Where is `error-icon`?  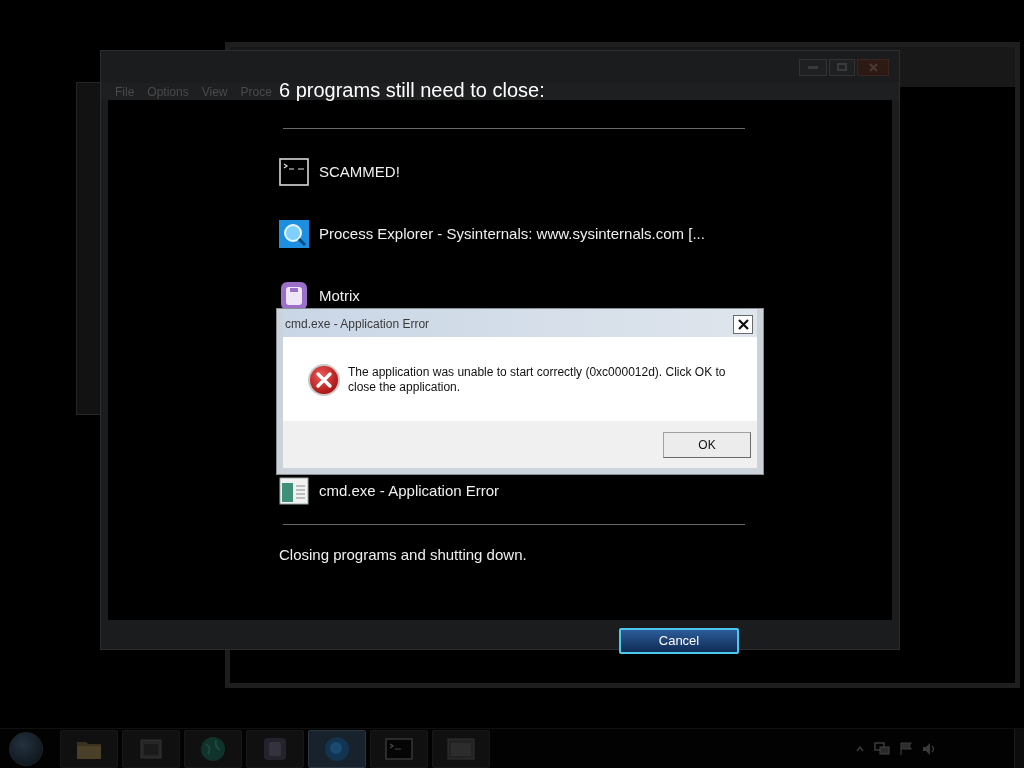
error-icon is located at coordinates (324, 380).